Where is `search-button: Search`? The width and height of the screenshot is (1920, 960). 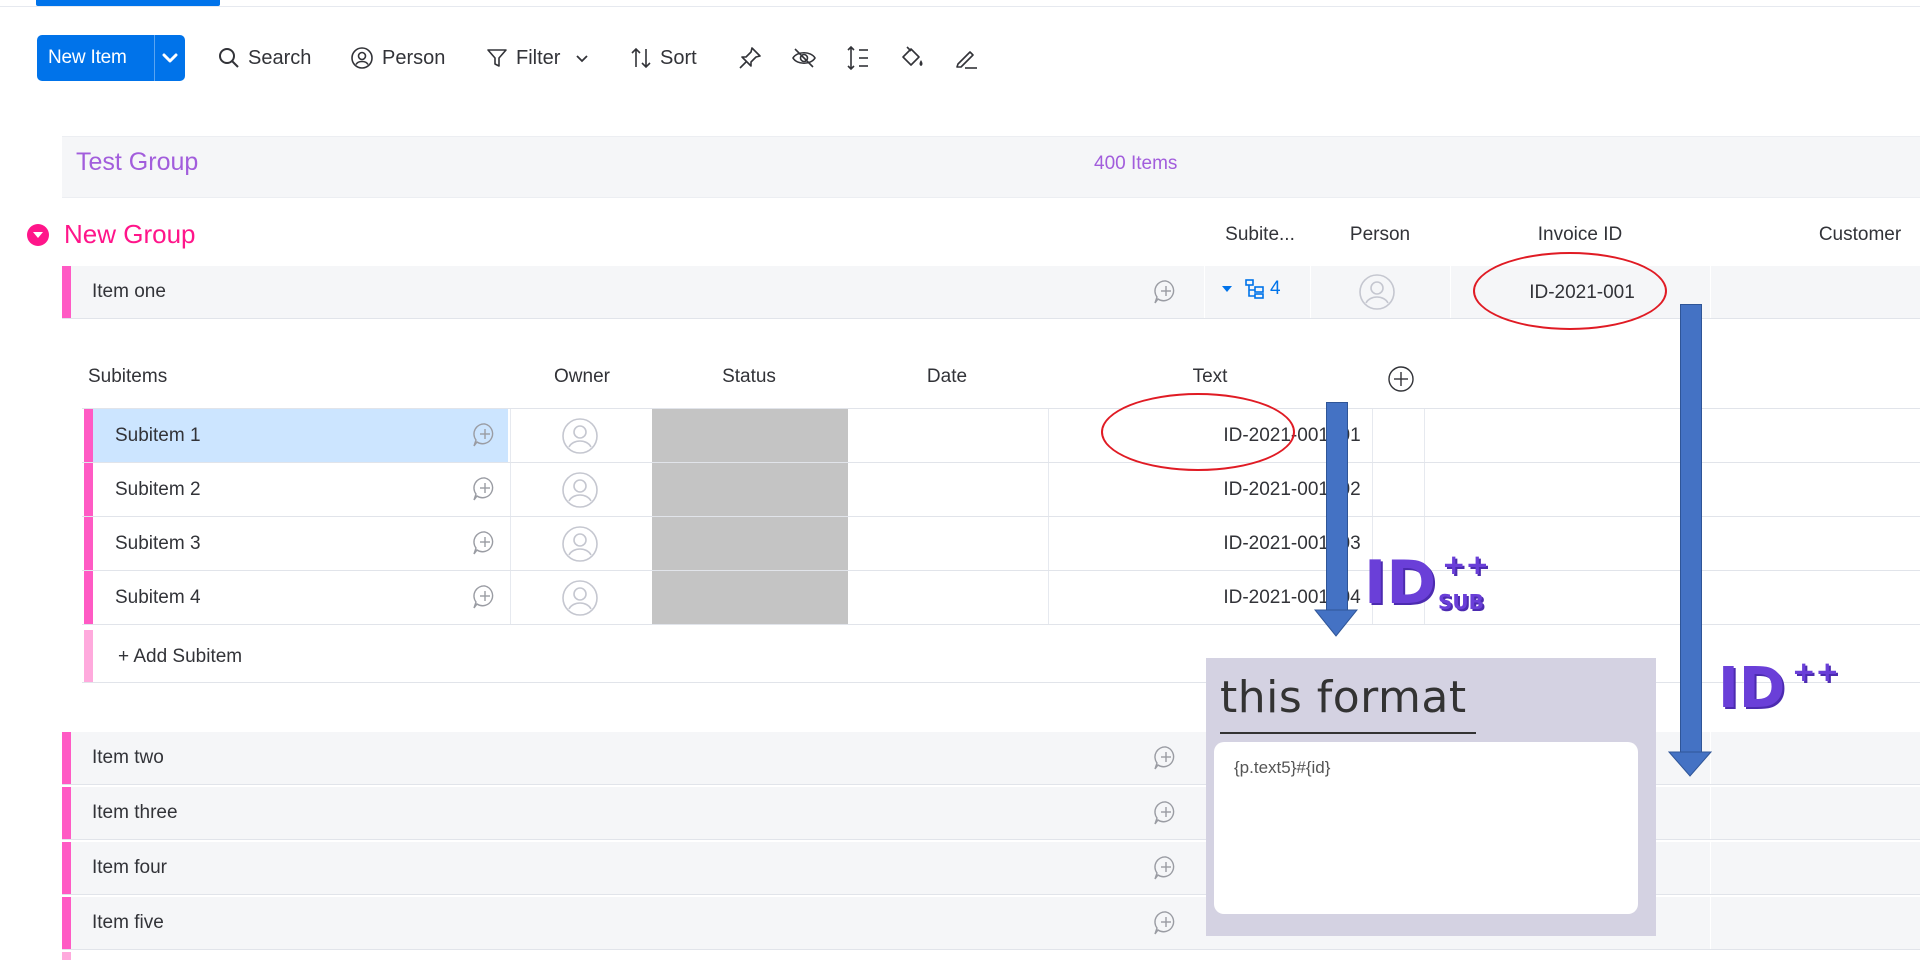 search-button: Search is located at coordinates (264, 58).